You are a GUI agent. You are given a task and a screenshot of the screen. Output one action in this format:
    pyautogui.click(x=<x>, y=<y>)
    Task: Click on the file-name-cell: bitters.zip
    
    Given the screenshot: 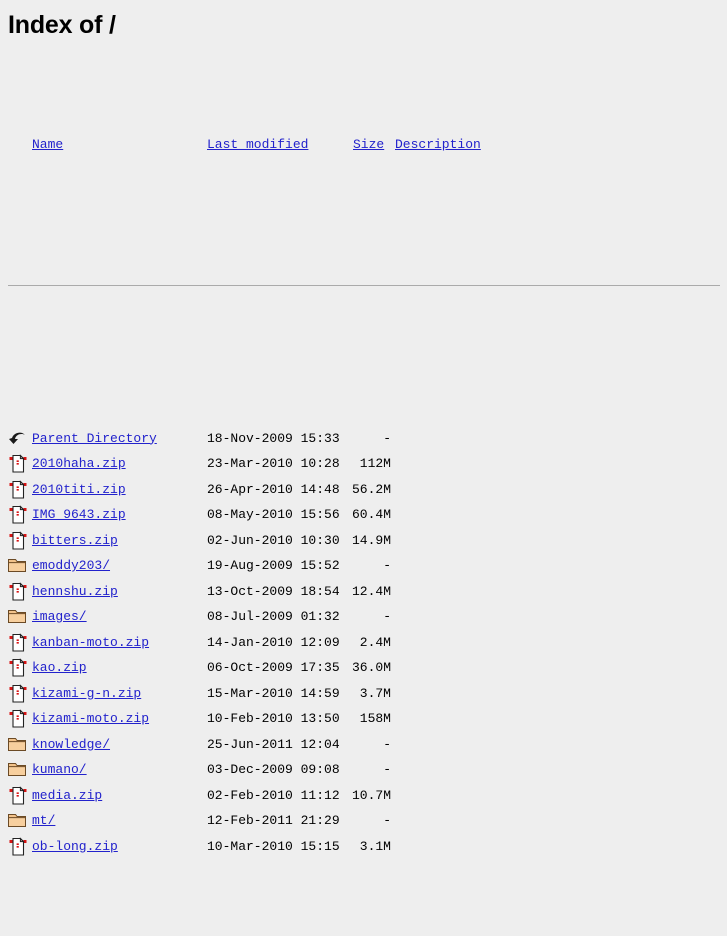 What is the action you would take?
    pyautogui.click(x=75, y=541)
    